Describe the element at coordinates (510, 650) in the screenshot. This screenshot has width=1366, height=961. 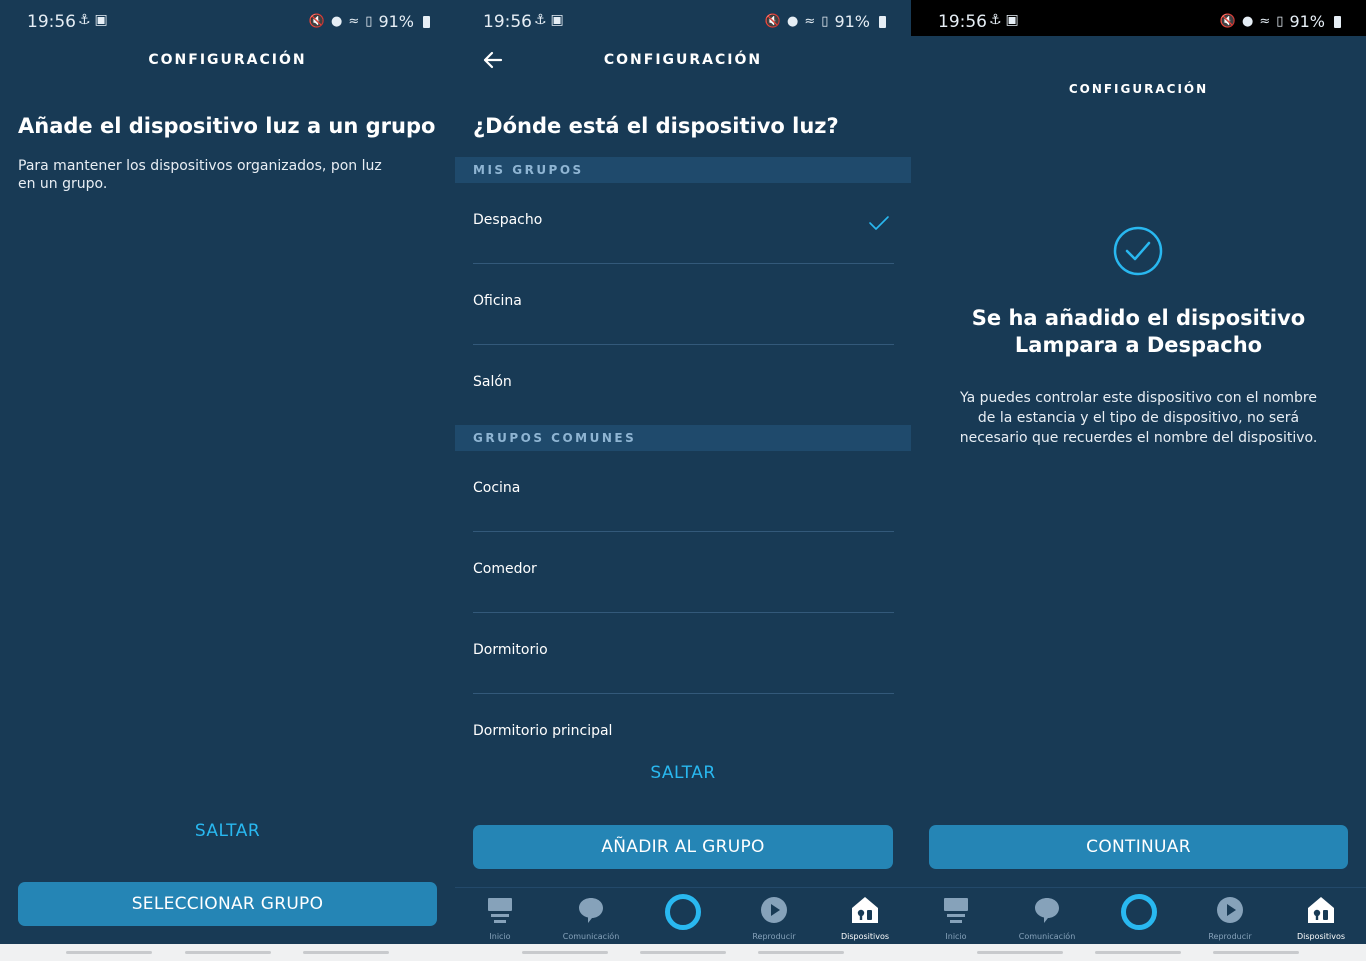
I see `group-label: Dormitorio` at that location.